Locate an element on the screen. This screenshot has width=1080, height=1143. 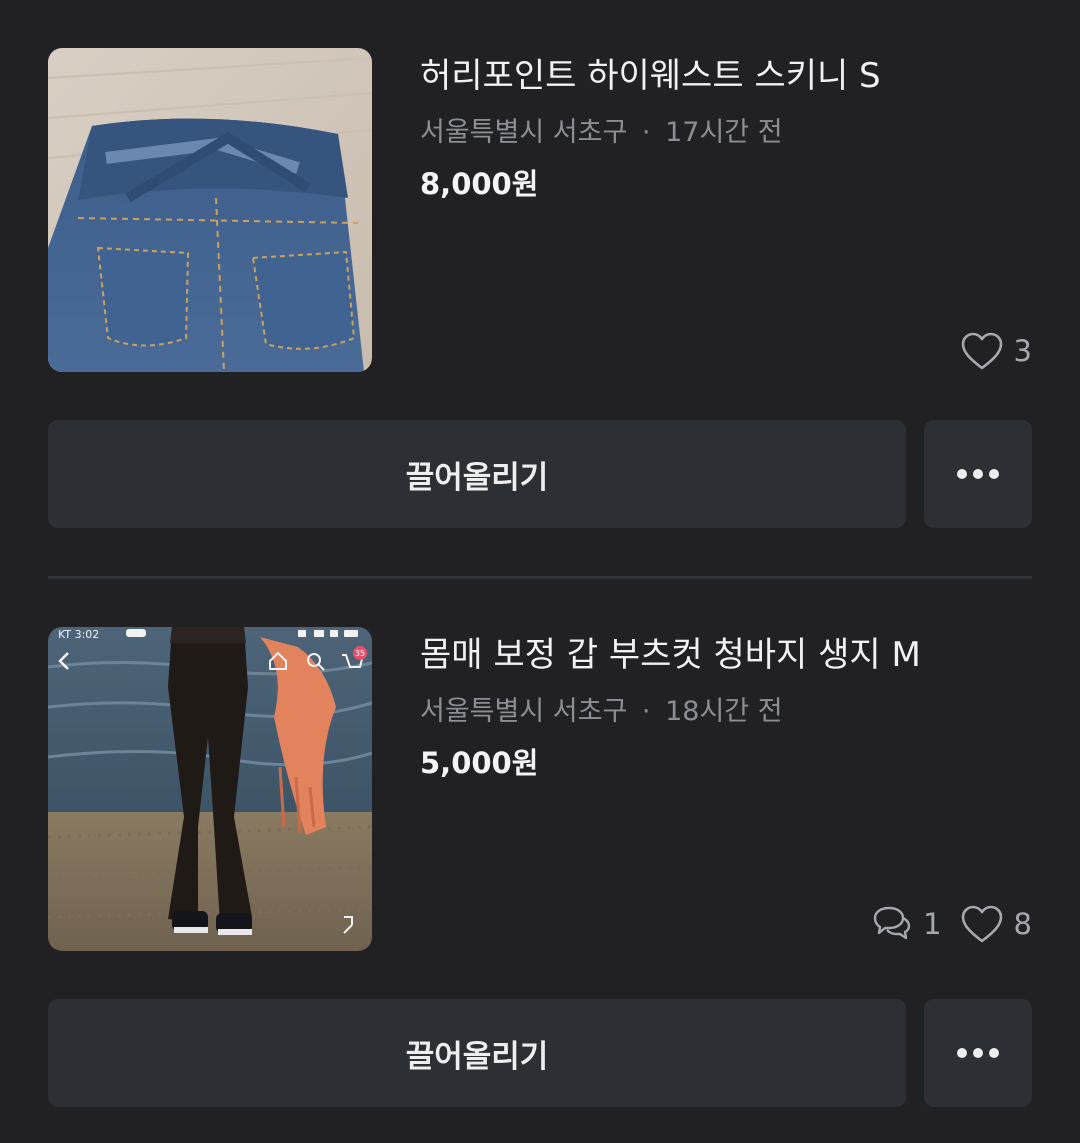
like-count-group: 3 is located at coordinates (996, 351).